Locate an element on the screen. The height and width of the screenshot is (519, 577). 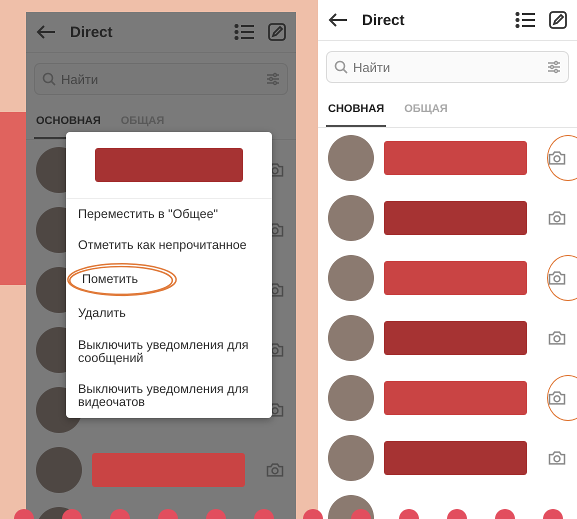
menu-item: Удалить is located at coordinates (169, 314).